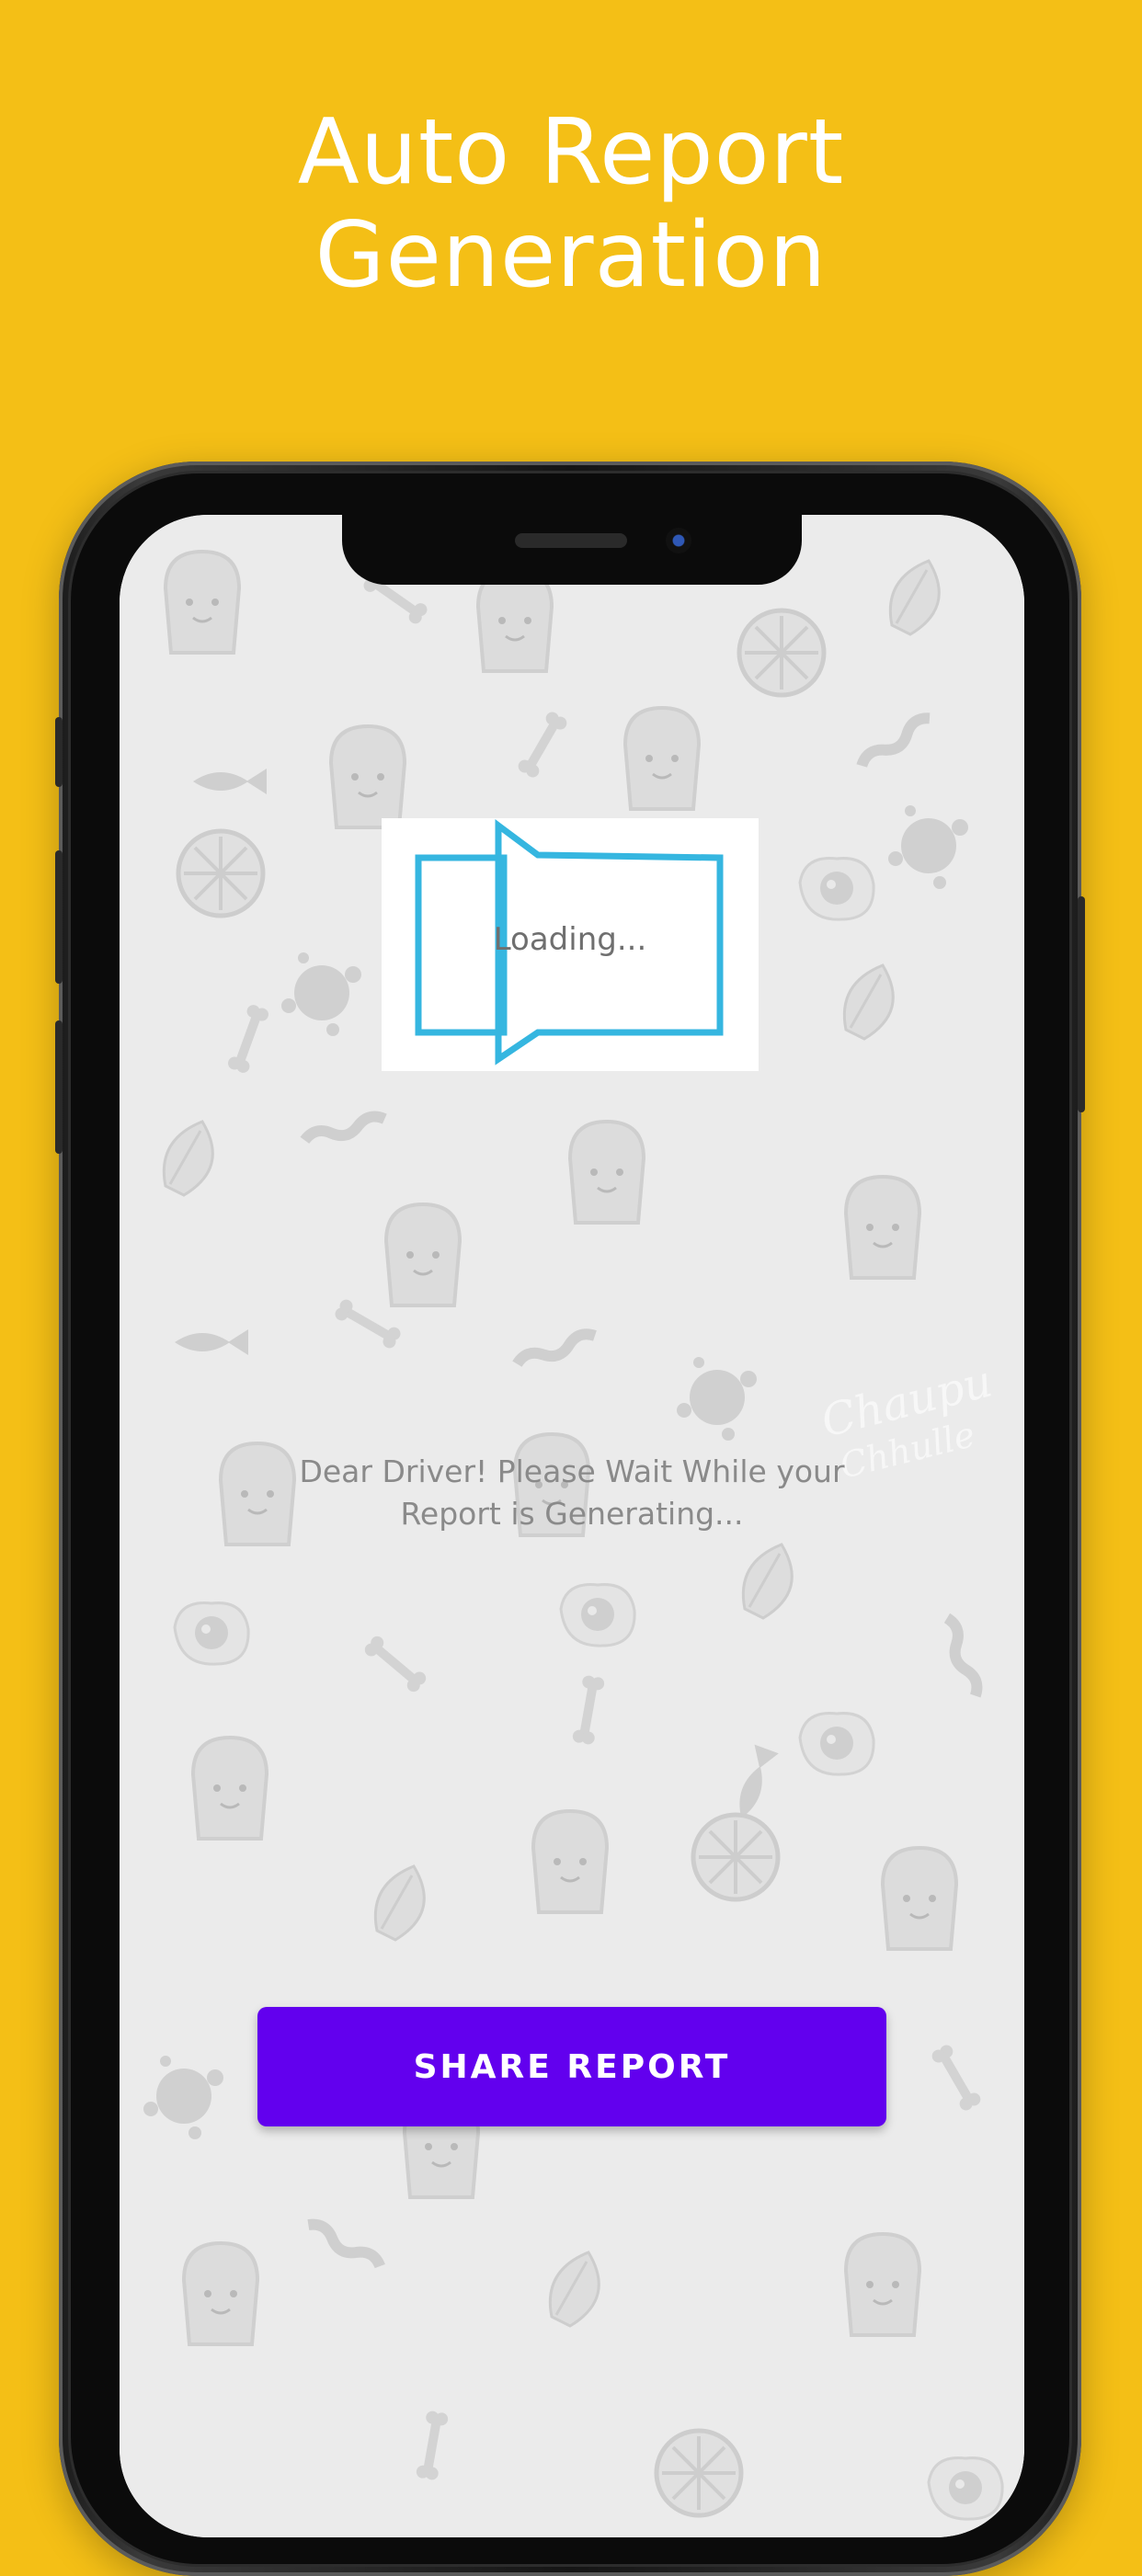  What do you see at coordinates (1081, 1004) in the screenshot?
I see `power-button` at bounding box center [1081, 1004].